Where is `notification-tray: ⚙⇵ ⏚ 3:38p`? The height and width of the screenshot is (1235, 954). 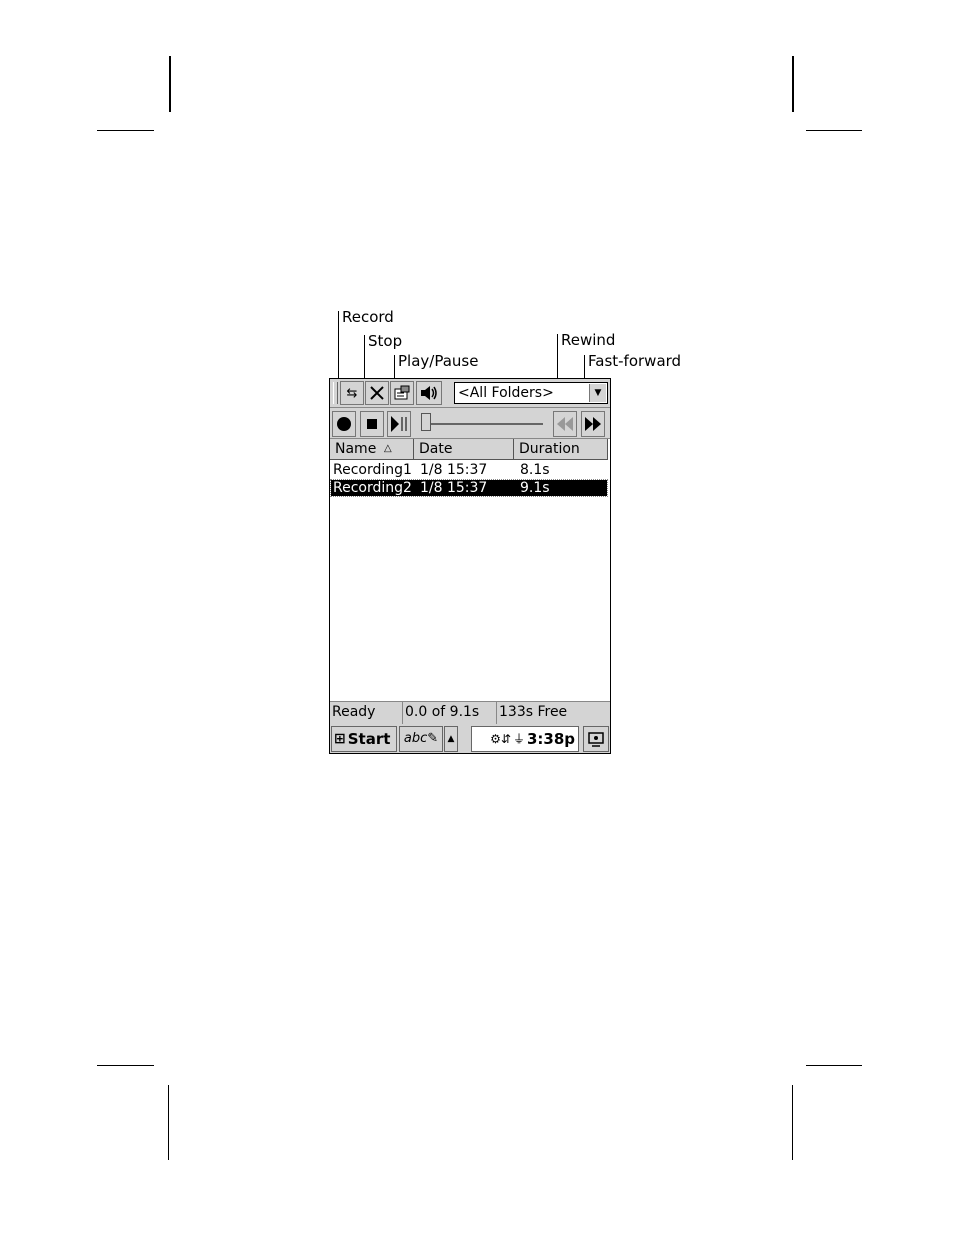
notification-tray: ⚙⇵ ⏚ 3:38p is located at coordinates (525, 739).